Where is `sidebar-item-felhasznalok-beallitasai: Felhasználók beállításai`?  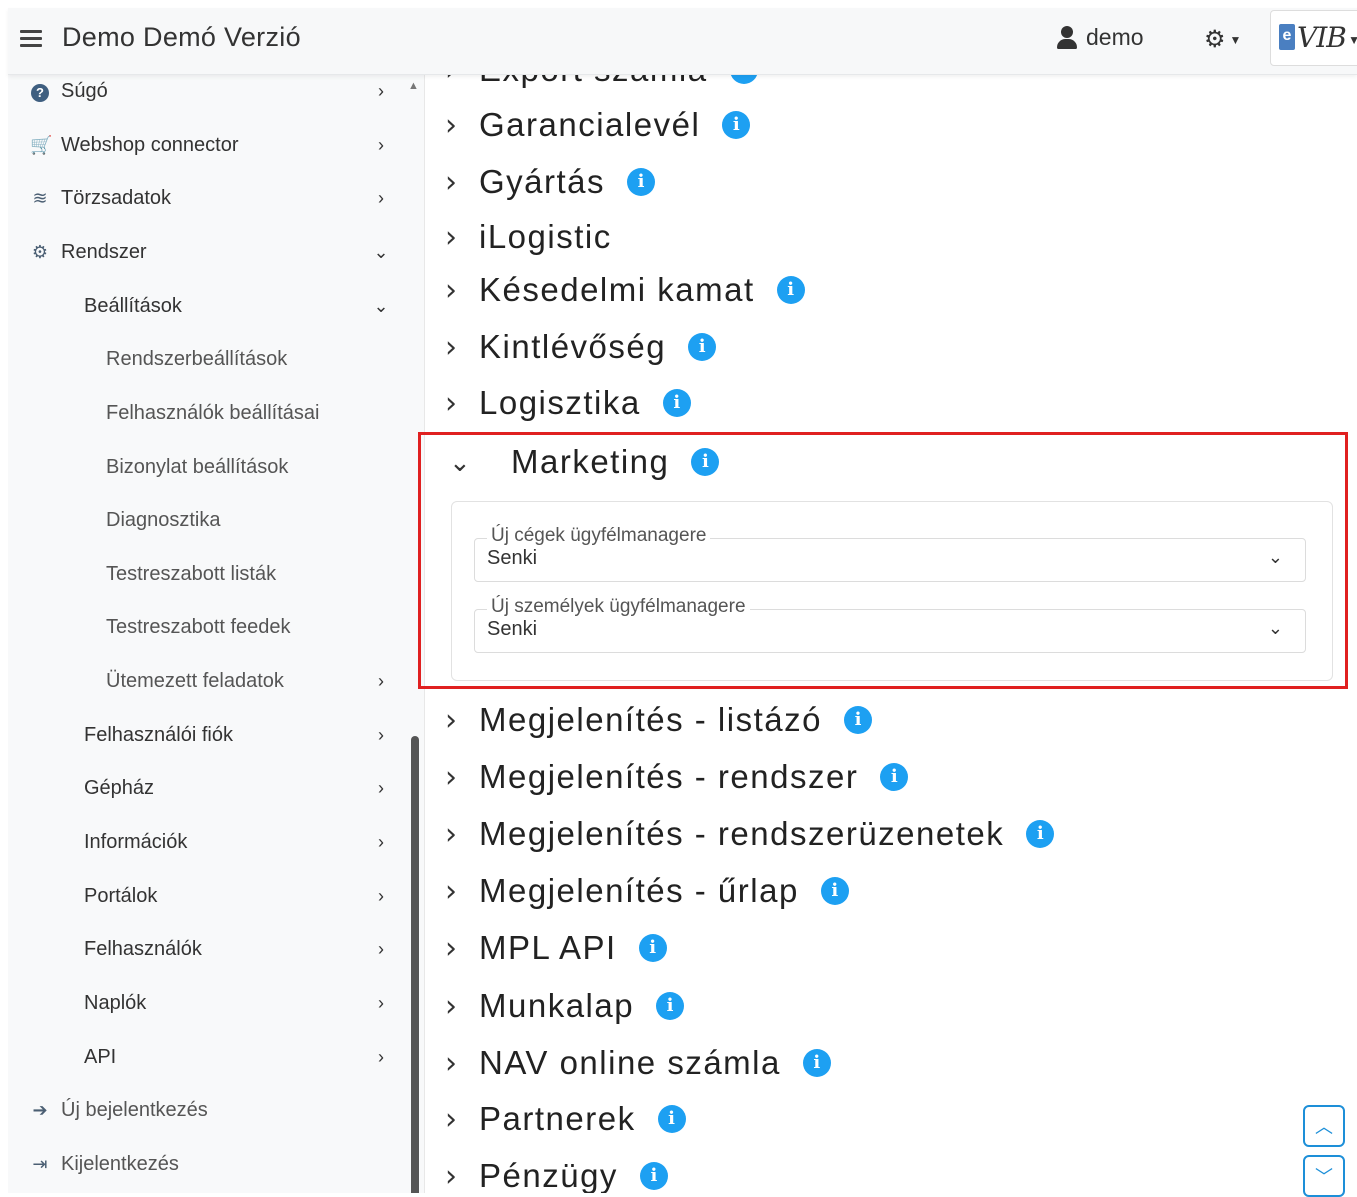
sidebar-item-felhasznalok-beallitasai: Felhasználók beállításai is located at coordinates (203, 413).